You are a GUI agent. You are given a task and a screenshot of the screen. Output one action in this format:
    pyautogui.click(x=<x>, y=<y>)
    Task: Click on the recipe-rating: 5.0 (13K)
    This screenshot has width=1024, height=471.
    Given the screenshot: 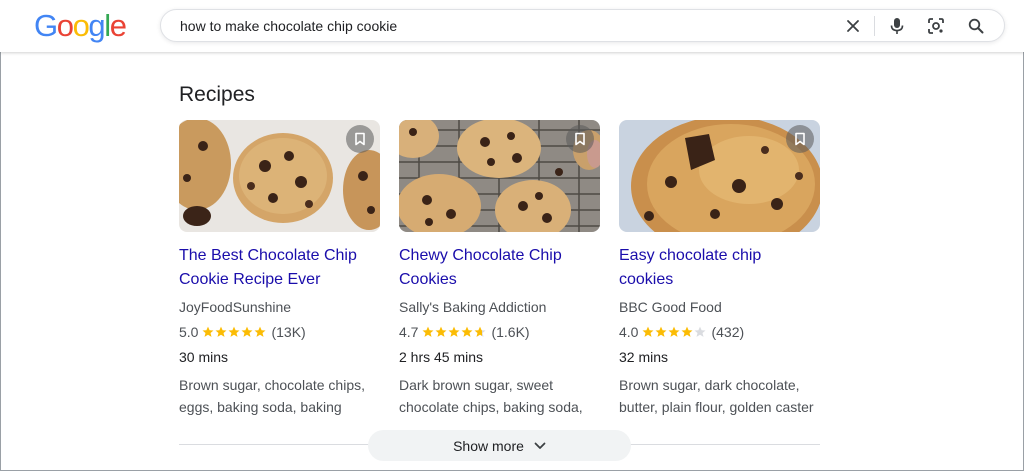 What is the action you would take?
    pyautogui.click(x=279, y=332)
    